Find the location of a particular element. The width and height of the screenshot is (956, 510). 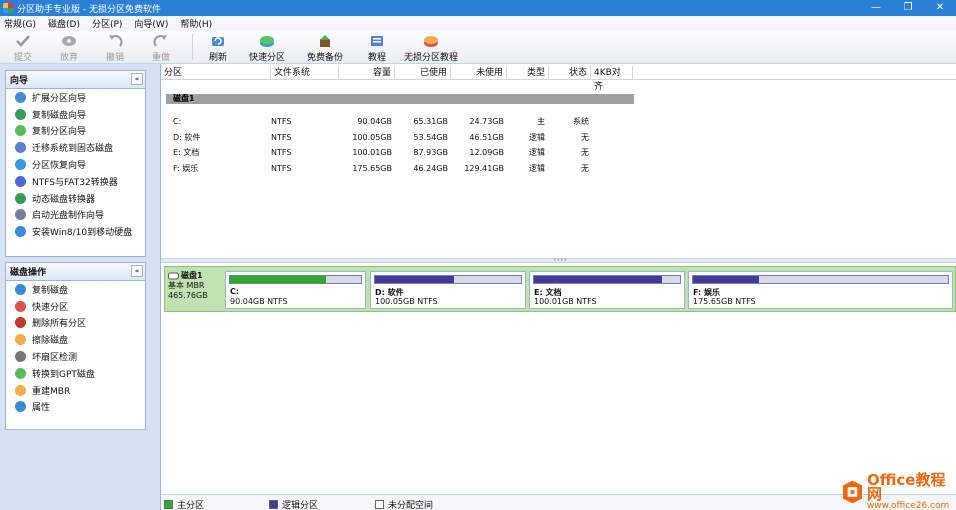

partition-block: C: 90.04GB NTFS is located at coordinates (295, 290).